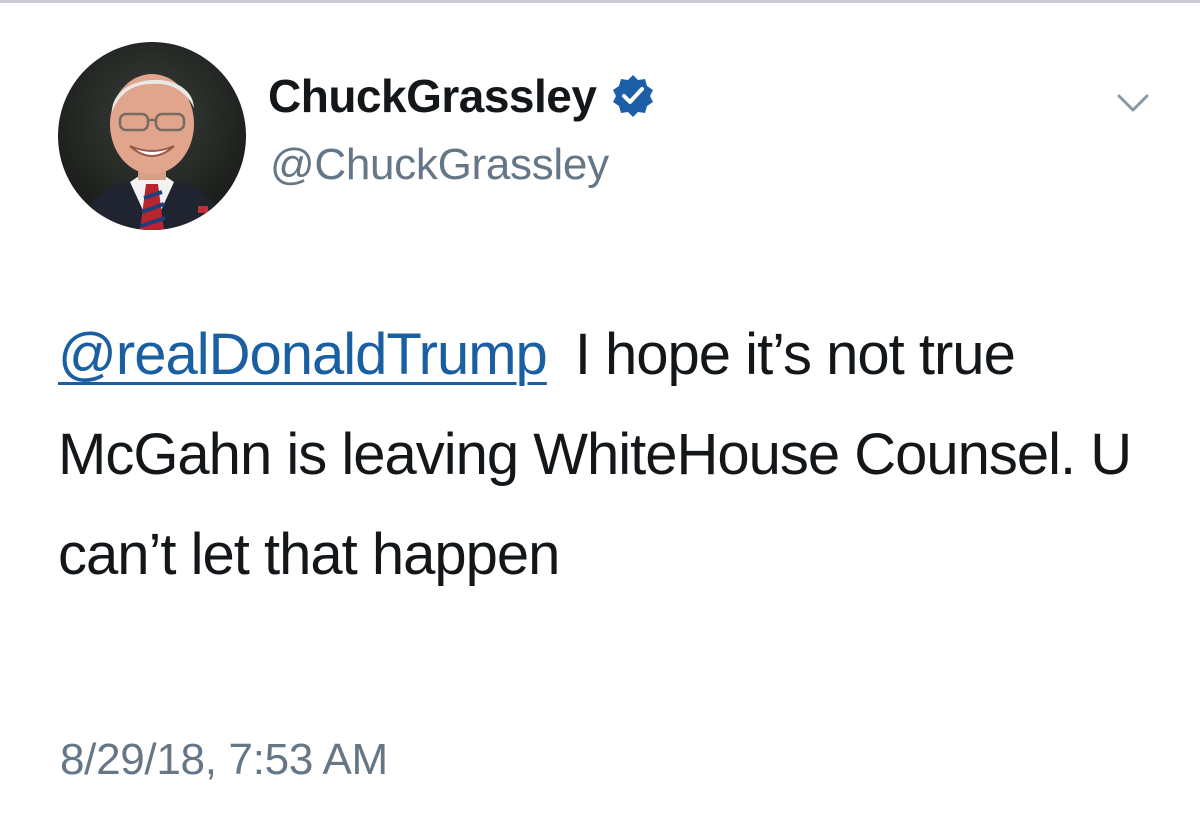 The image size is (1200, 832). Describe the element at coordinates (224, 760) in the screenshot. I see `tweet-timestamp: 8/29/18, 7:53 AM` at that location.